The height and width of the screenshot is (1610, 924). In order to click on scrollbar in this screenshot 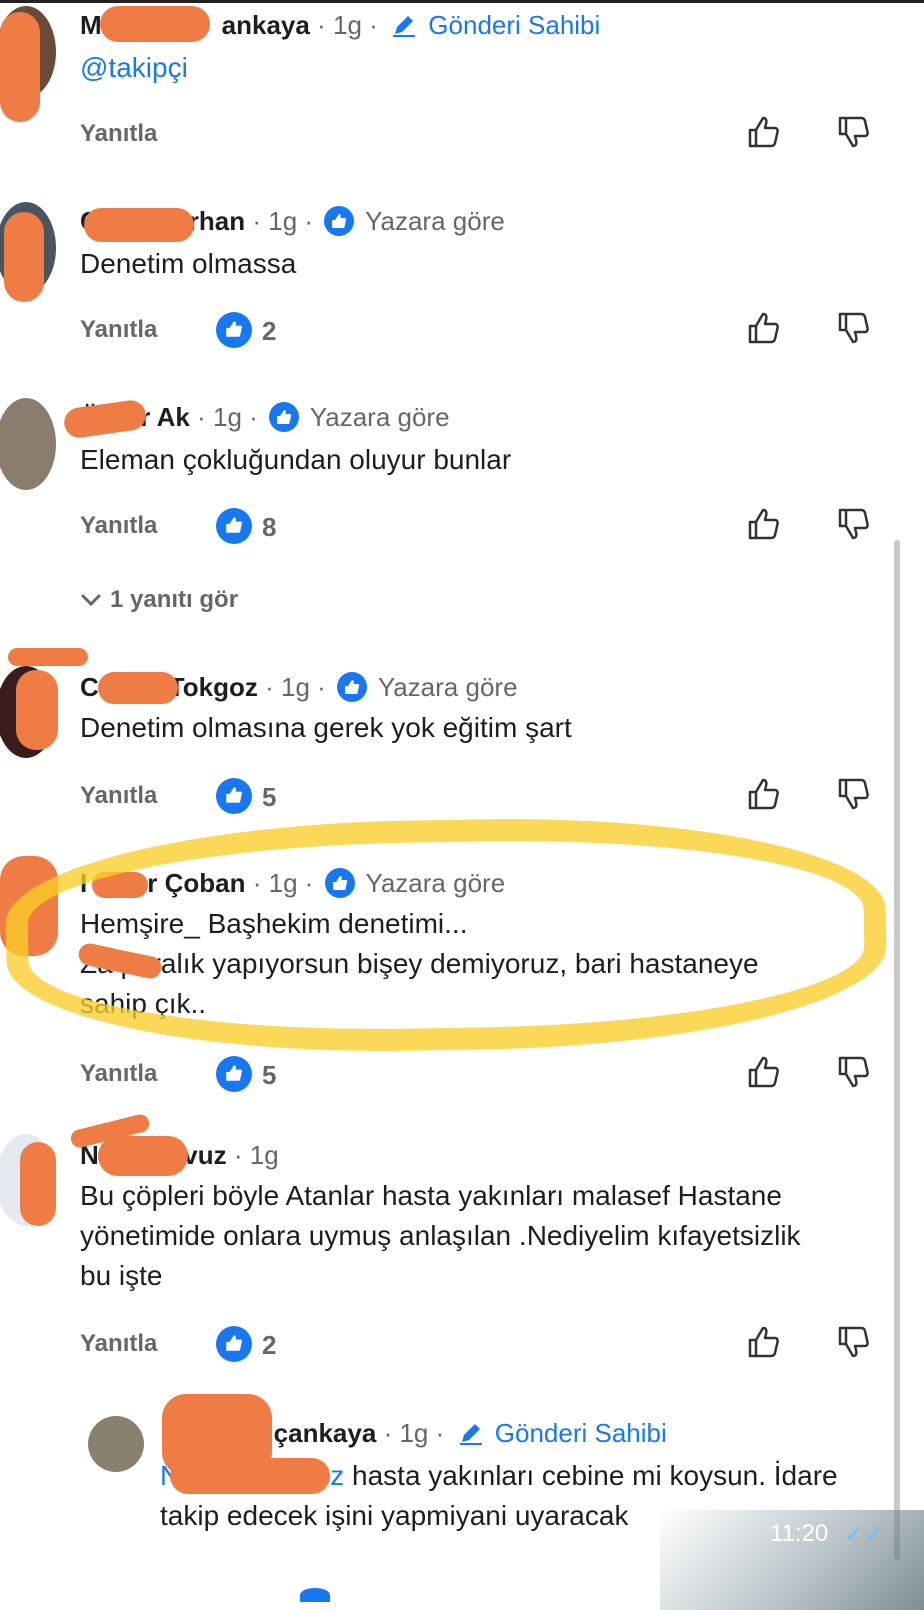, I will do `click(897, 1050)`.